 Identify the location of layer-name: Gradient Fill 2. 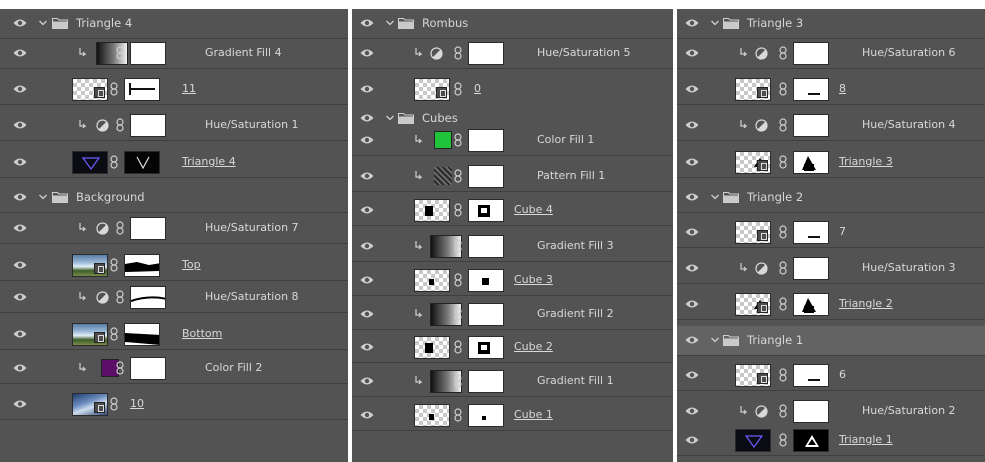
(575, 313).